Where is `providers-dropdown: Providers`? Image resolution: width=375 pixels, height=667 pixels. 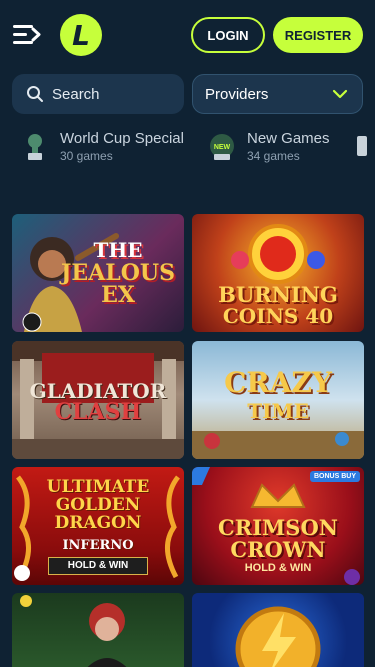 providers-dropdown: Providers is located at coordinates (277, 94).